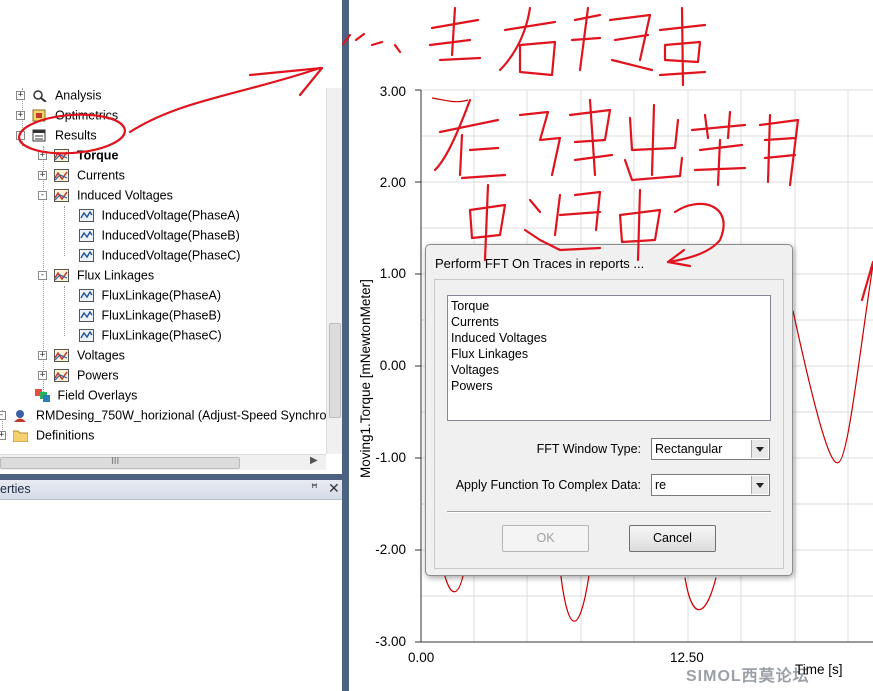 This screenshot has width=873, height=691. What do you see at coordinates (588, 449) in the screenshot?
I see `window-type-label: FFT Window Type:` at bounding box center [588, 449].